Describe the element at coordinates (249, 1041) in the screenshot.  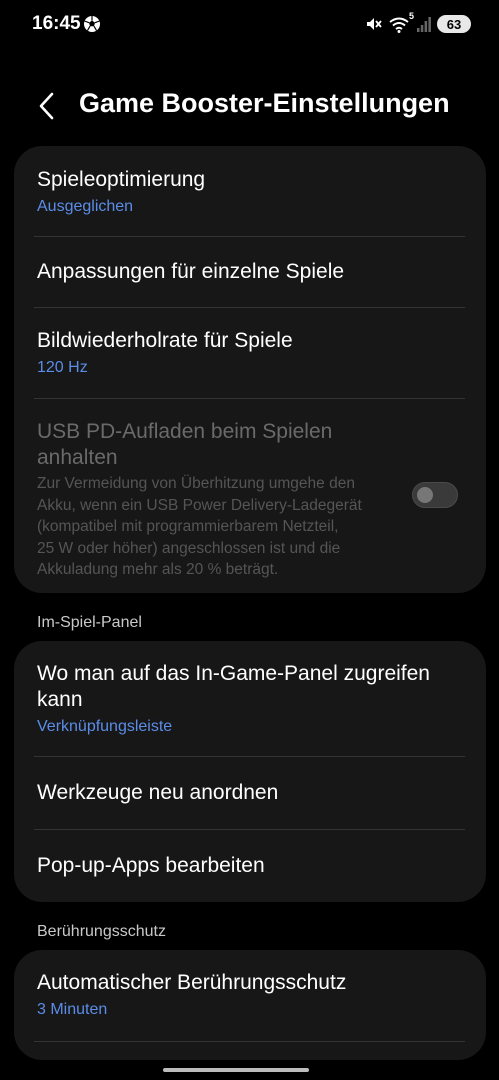
I see `divider` at that location.